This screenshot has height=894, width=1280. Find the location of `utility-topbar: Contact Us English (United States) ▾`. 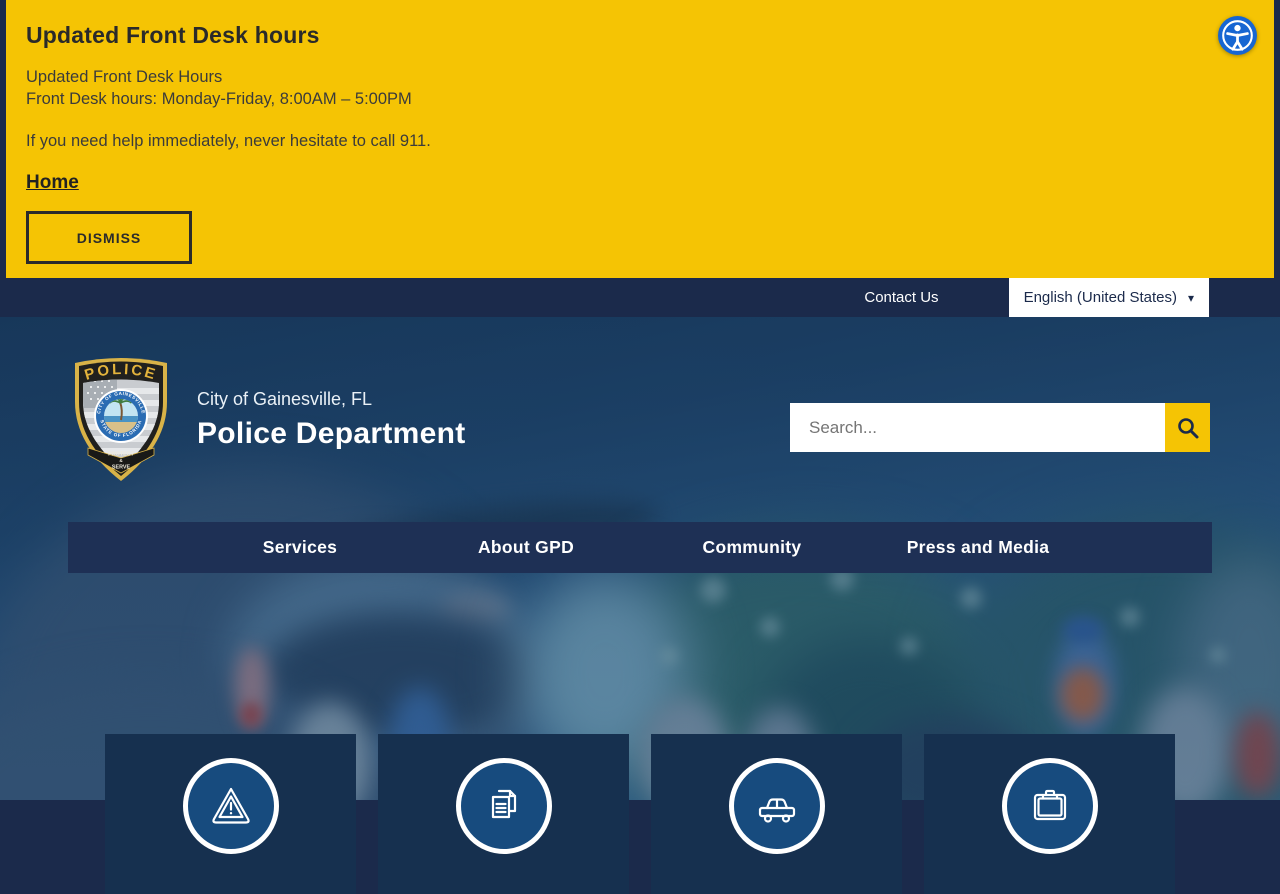

utility-topbar: Contact Us English (United States) ▾ is located at coordinates (640, 297).